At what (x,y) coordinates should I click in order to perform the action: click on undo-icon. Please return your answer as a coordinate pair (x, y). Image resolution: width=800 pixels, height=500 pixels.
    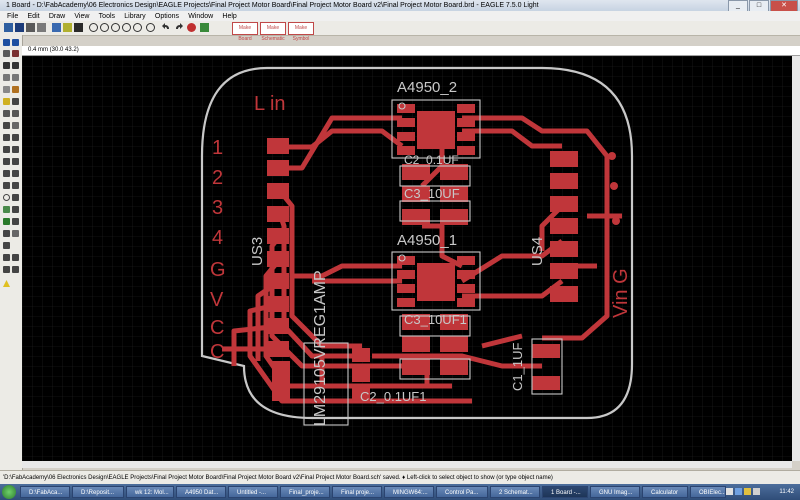
    Looking at the image, I should click on (166, 27).